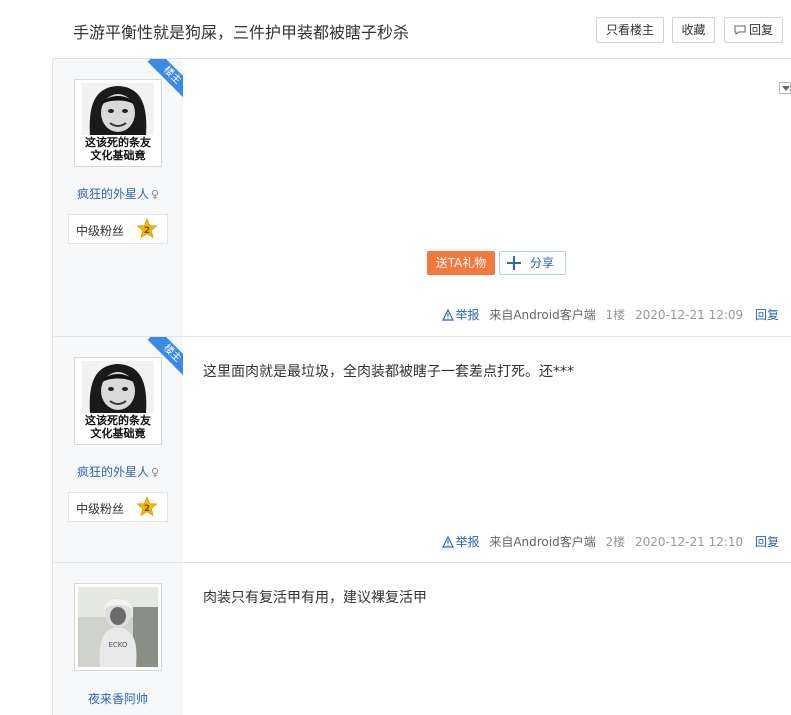 The image size is (791, 715). What do you see at coordinates (514, 263) in the screenshot?
I see `plus-icon` at bounding box center [514, 263].